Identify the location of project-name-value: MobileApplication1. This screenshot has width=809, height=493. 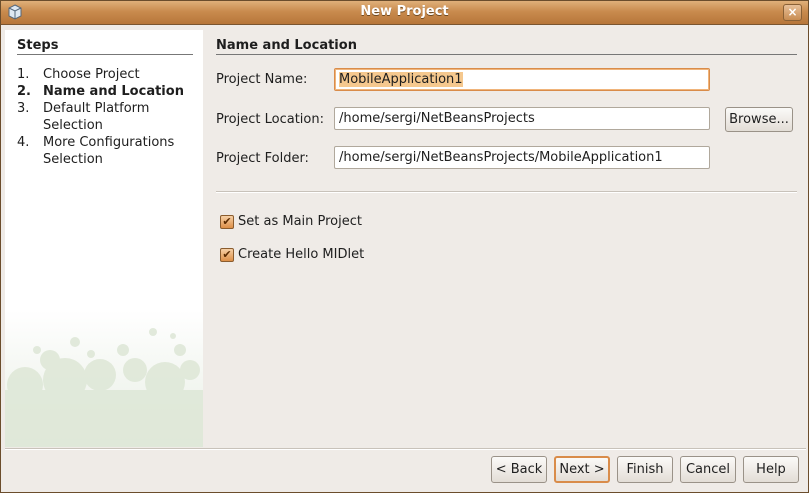
(401, 79).